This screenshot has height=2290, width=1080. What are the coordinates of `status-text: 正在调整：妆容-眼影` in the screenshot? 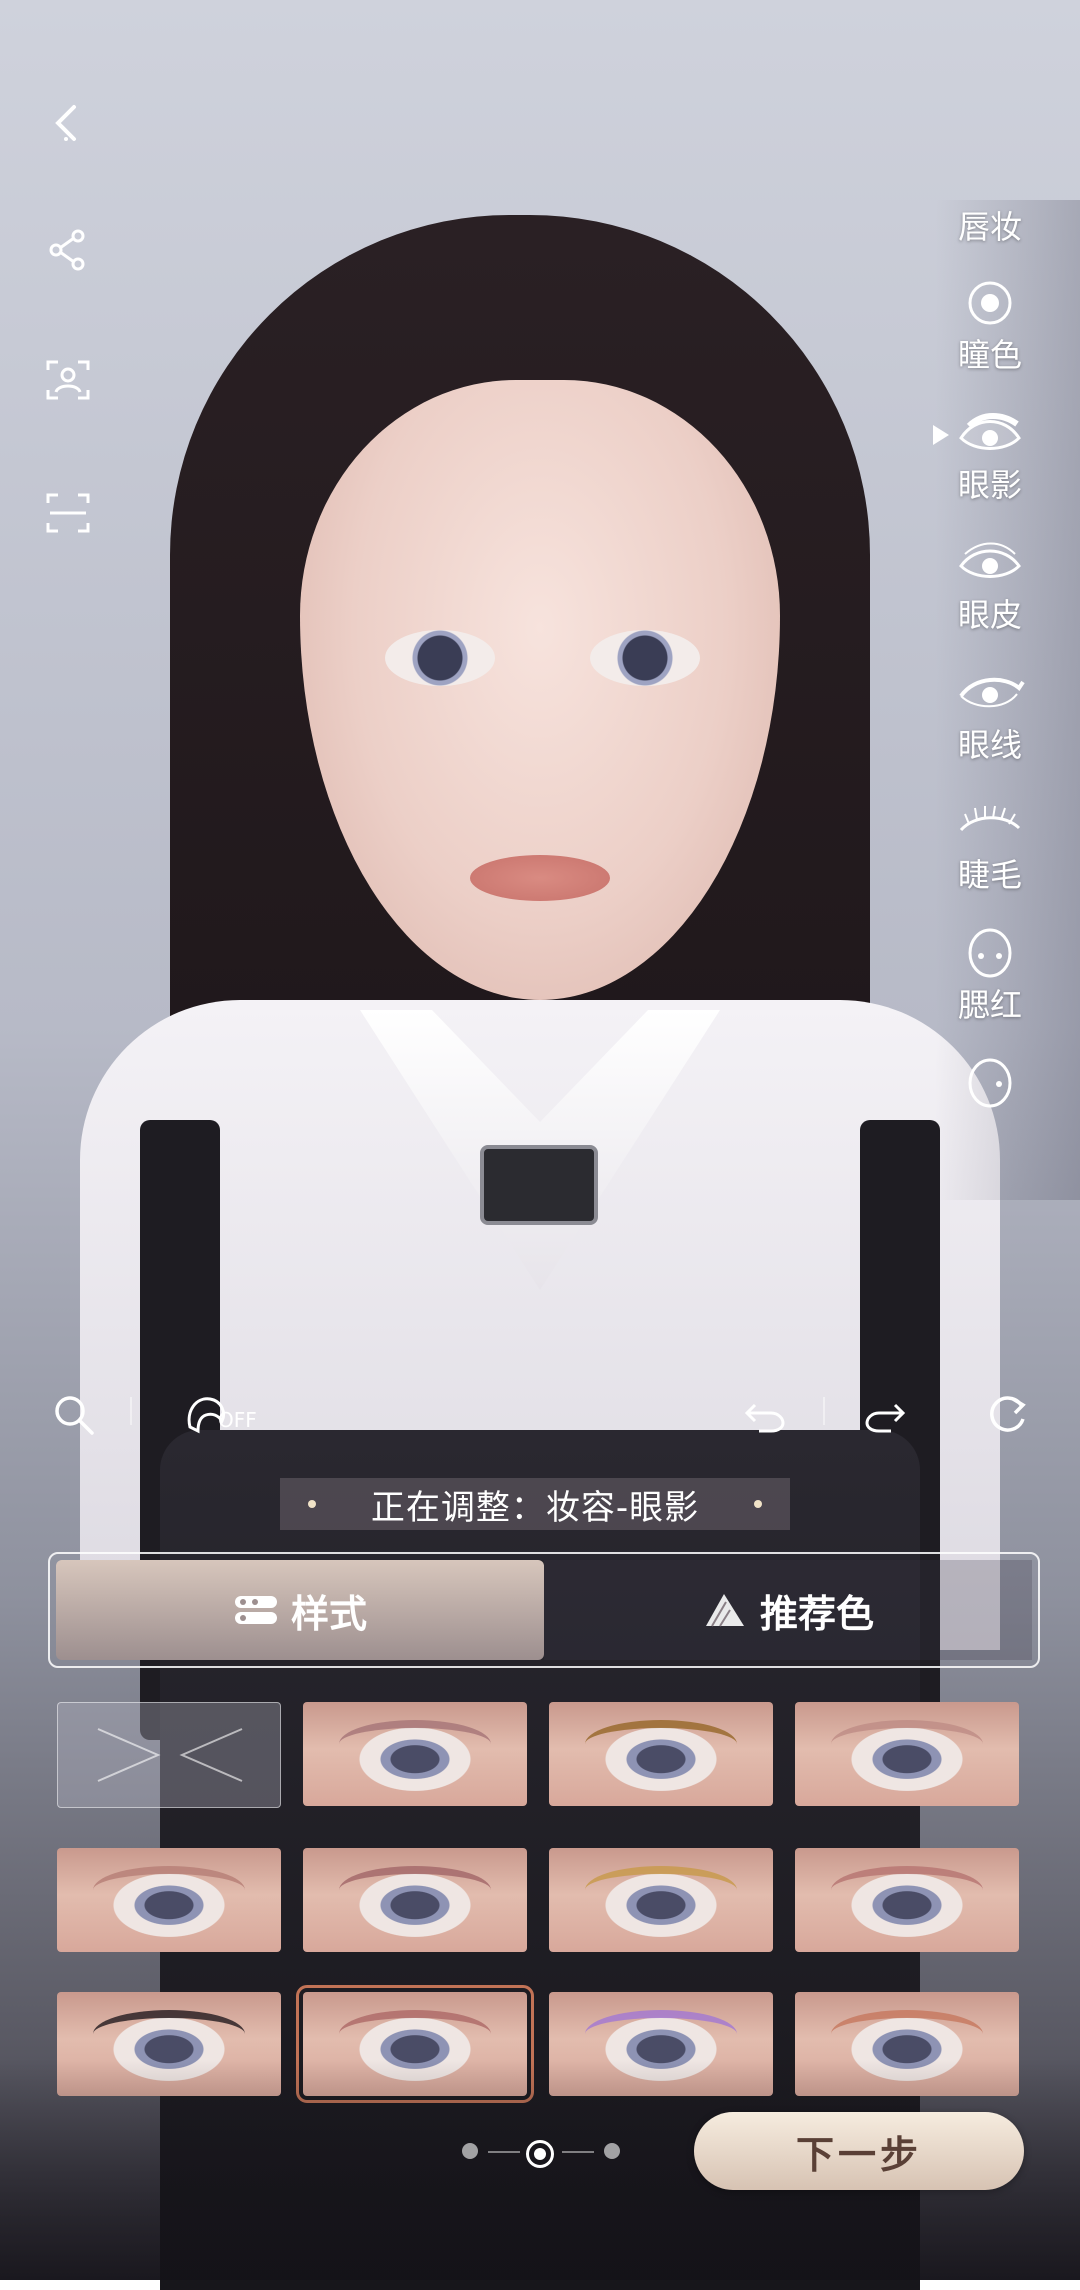 It's located at (535, 1507).